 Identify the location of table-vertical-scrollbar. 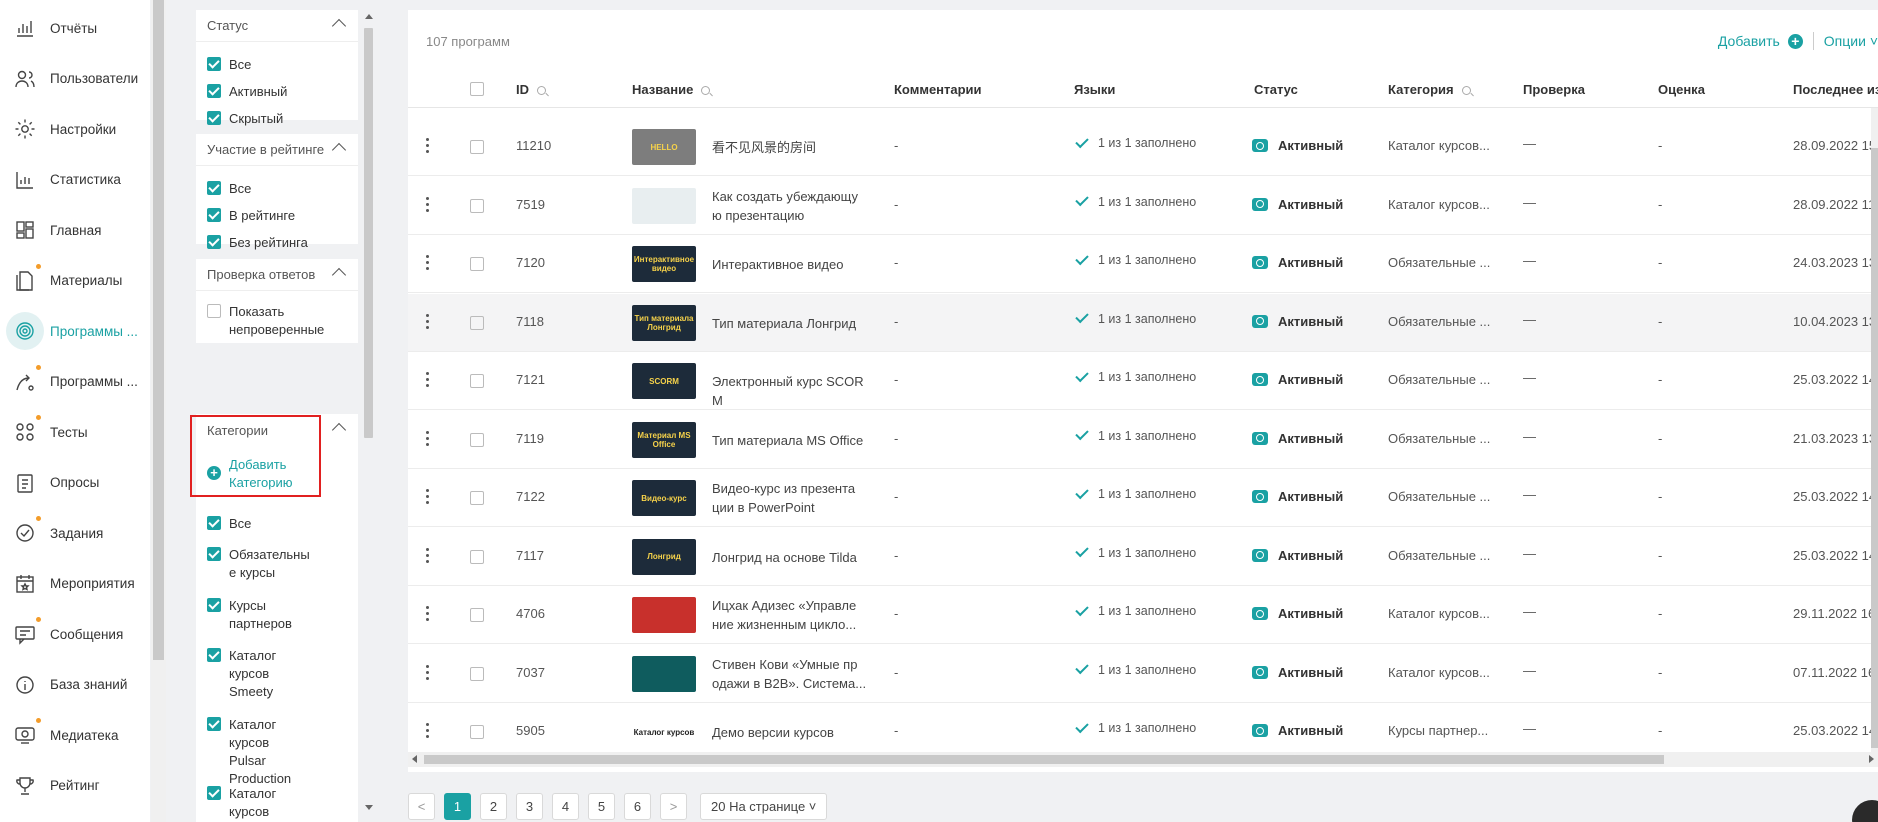
(1874, 430).